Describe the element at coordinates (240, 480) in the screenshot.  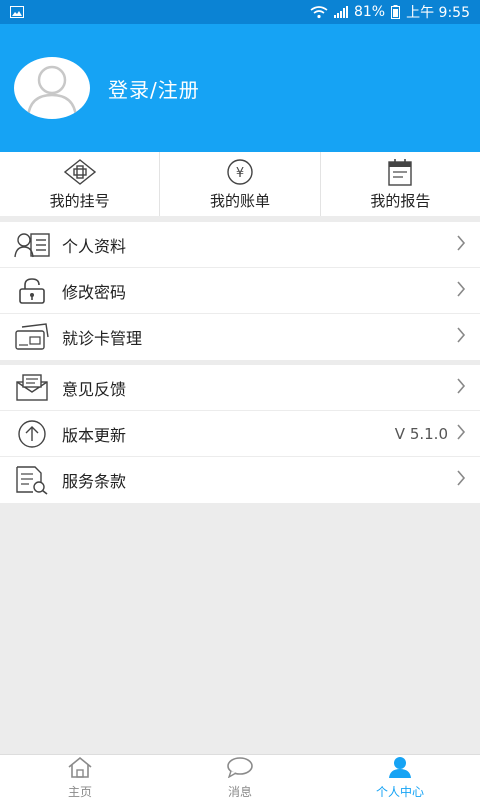
I see `menu-item-terms: 服务条款` at that location.